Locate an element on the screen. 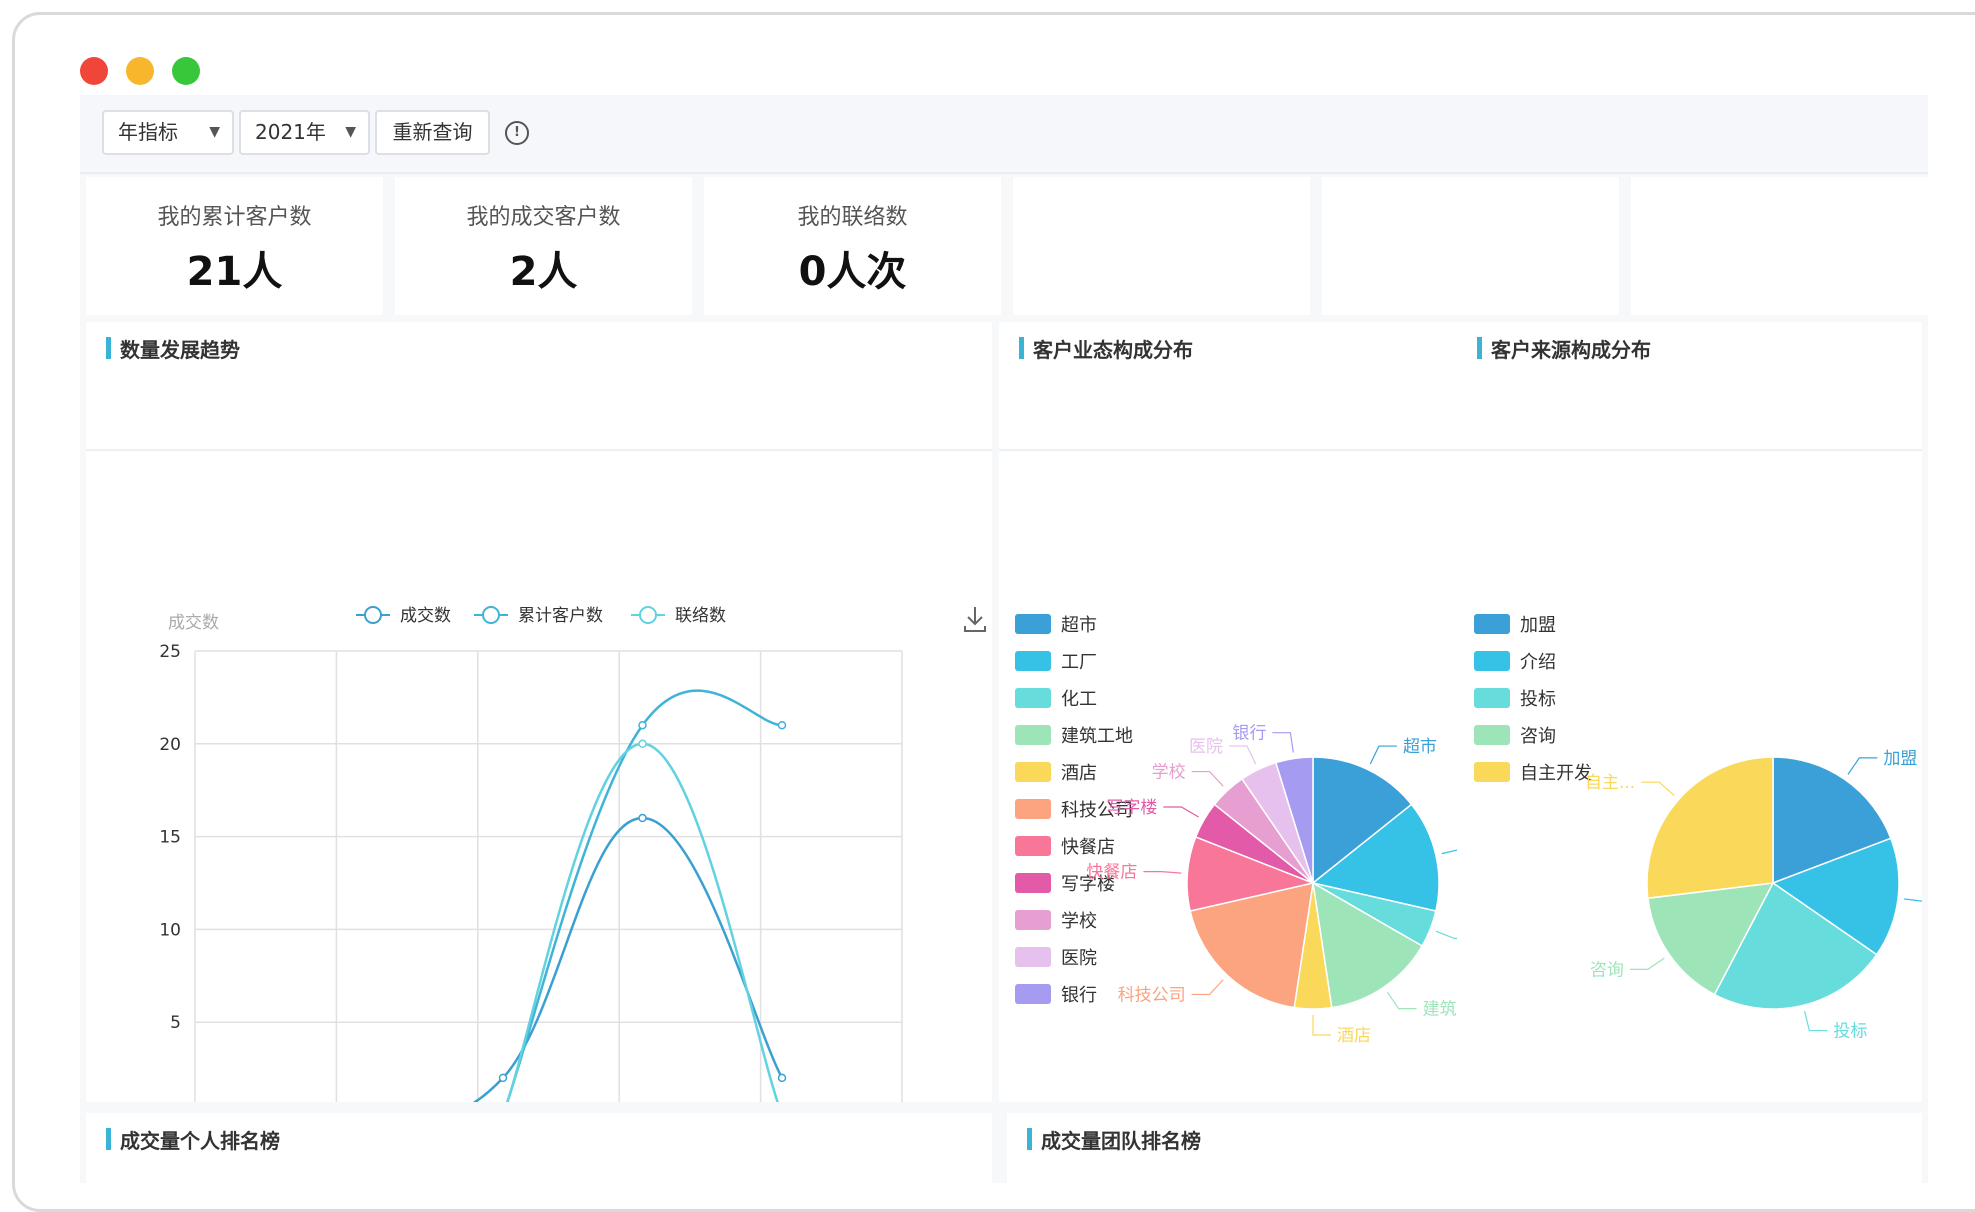 The width and height of the screenshot is (1975, 1212). legend-label: 工厂 is located at coordinates (1079, 662).